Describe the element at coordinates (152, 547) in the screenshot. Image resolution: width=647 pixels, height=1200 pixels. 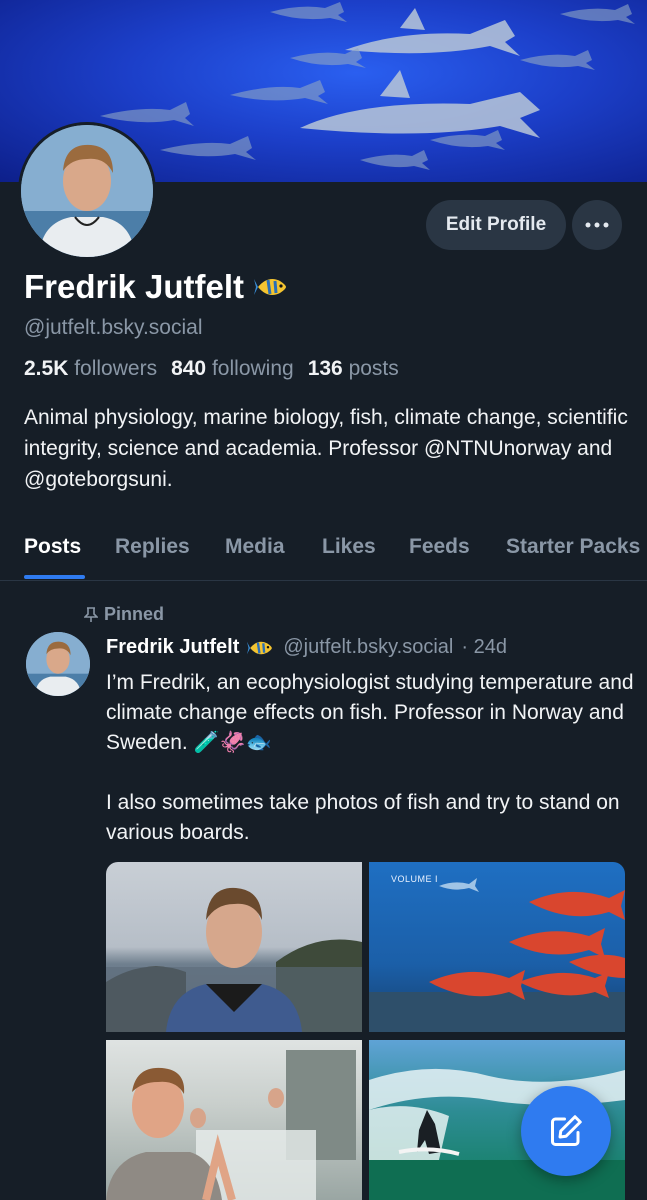
I see `tab-replies: Replies` at that location.